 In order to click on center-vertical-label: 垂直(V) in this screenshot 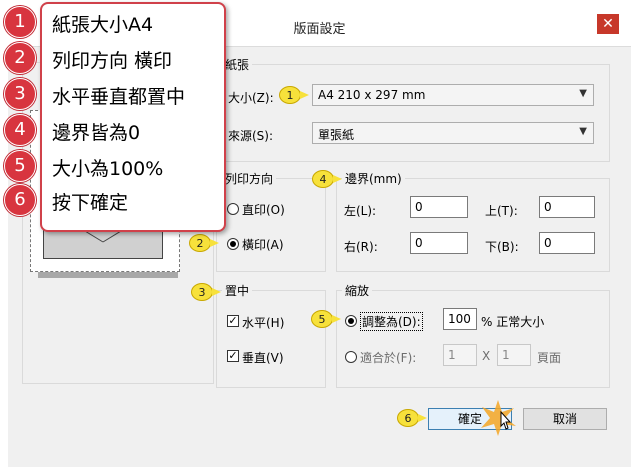, I will do `click(263, 357)`.